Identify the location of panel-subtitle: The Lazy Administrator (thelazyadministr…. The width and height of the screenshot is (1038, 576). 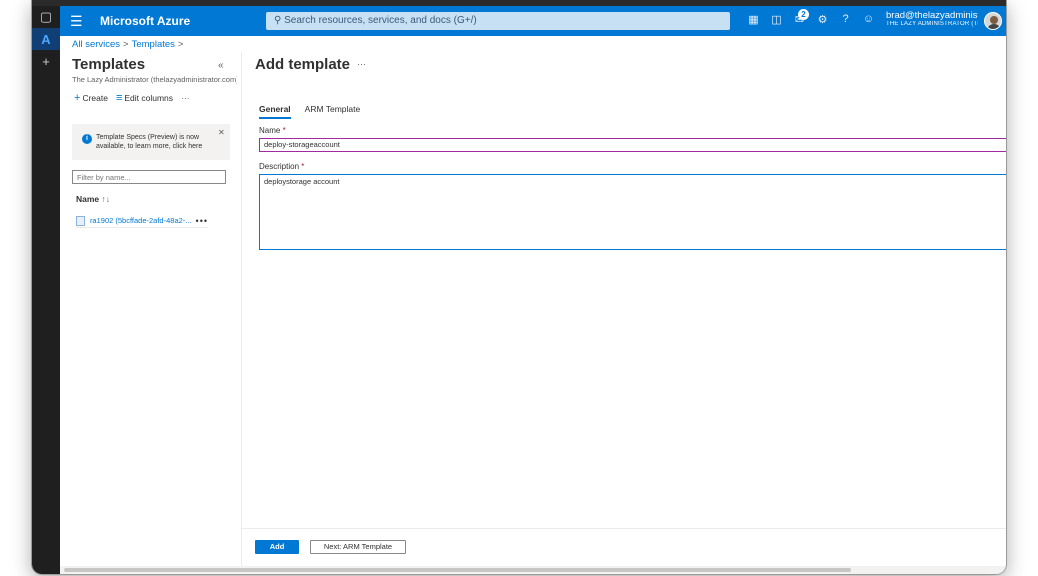
(154, 79).